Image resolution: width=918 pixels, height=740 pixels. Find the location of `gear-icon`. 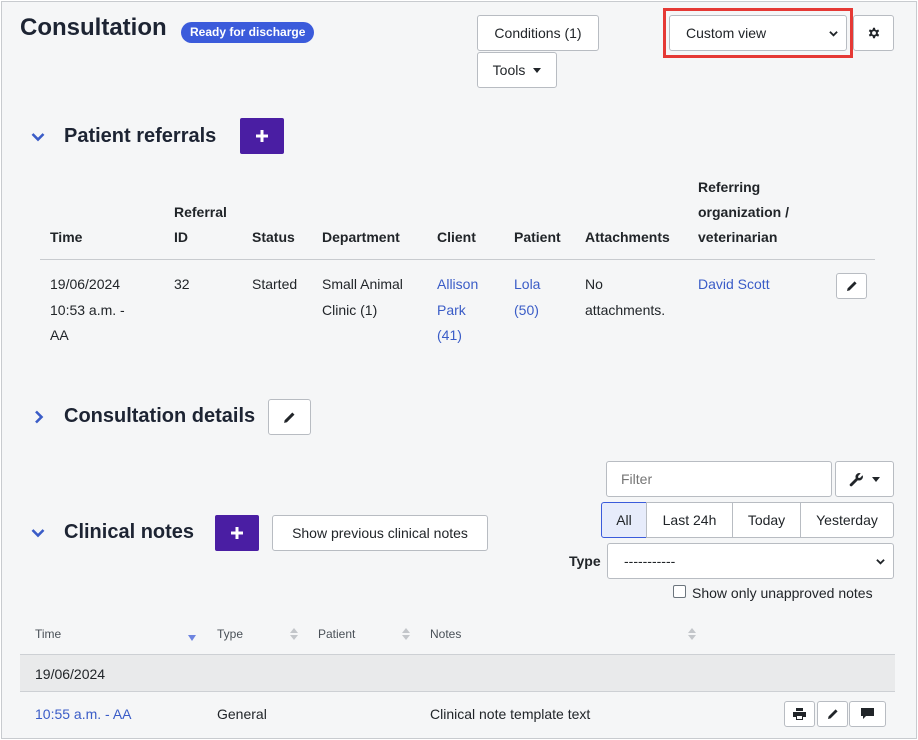

gear-icon is located at coordinates (873, 33).